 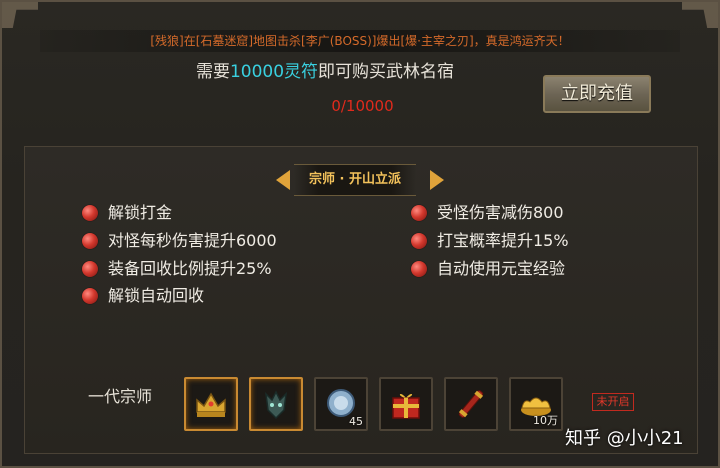 What do you see at coordinates (355, 180) in the screenshot?
I see `panel-title: 宗师 · 开山立派` at bounding box center [355, 180].